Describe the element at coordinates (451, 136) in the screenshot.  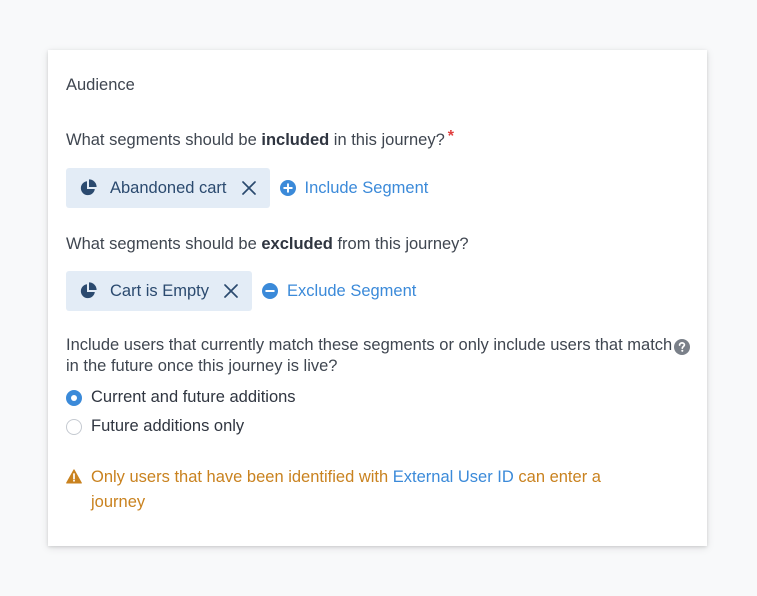
I see `required-marker: *` at that location.